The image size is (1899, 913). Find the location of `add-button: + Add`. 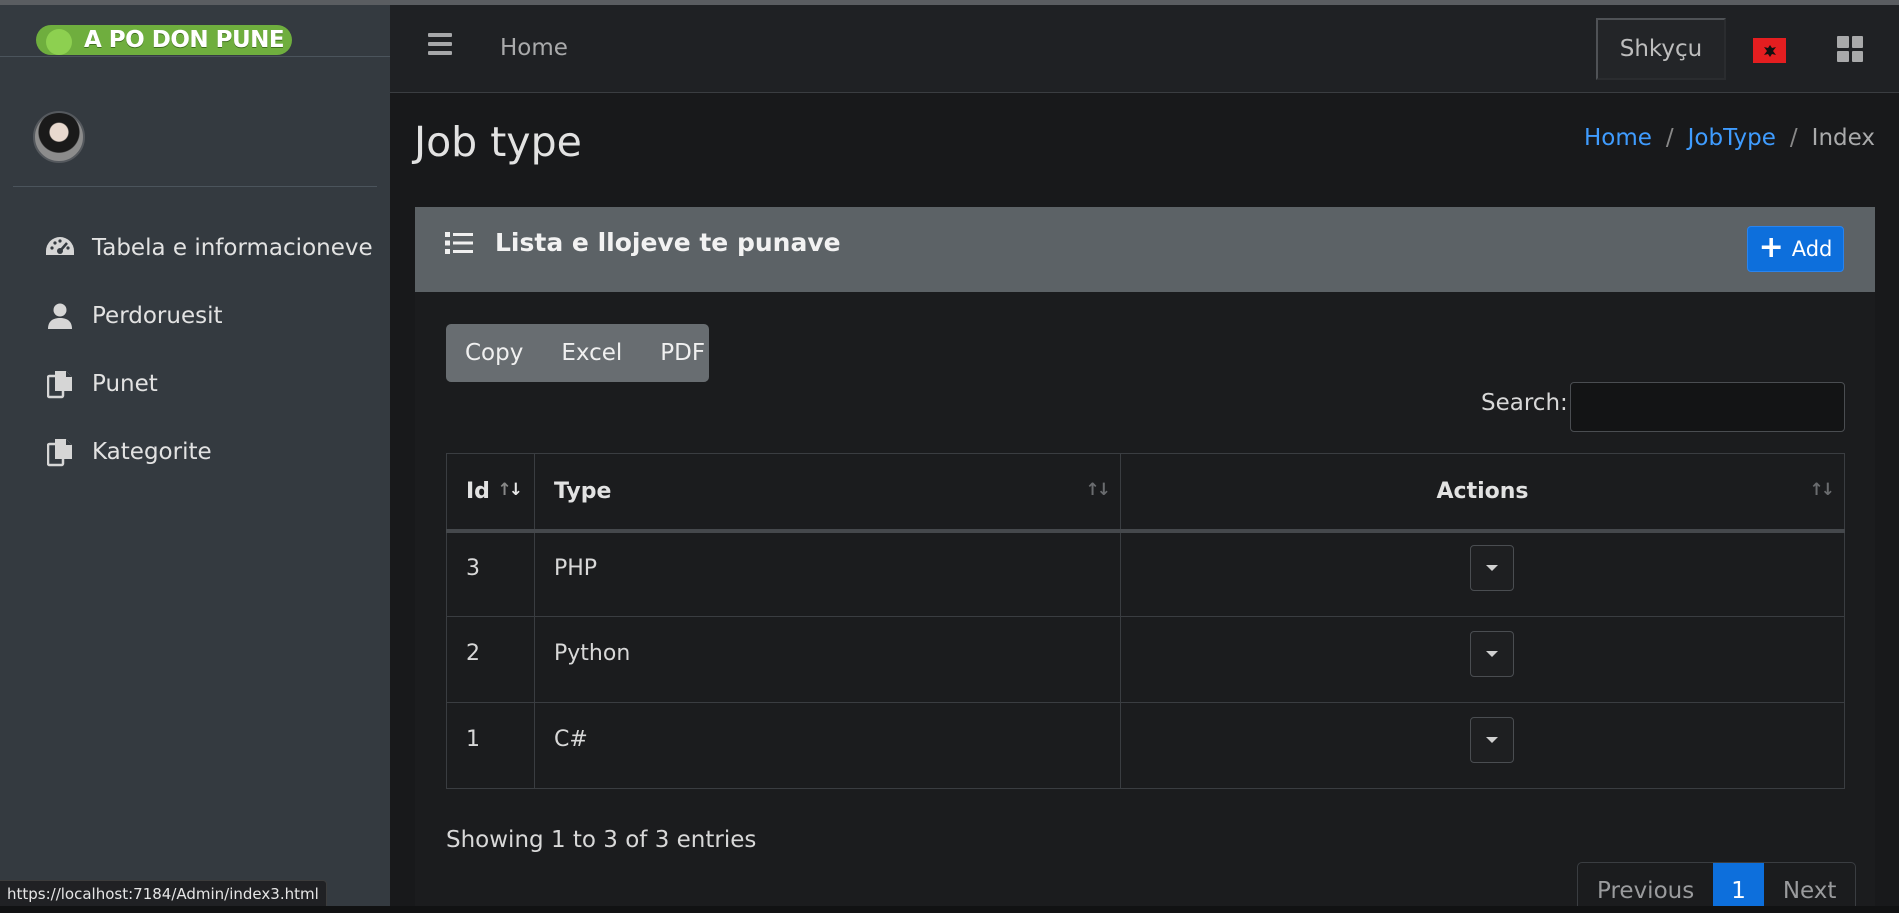

add-button: + Add is located at coordinates (1795, 249).